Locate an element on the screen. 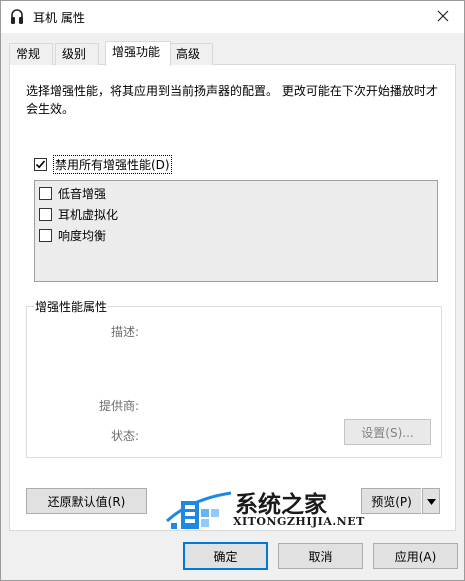 This screenshot has height=581, width=465. title-bar: 耳机 属性 is located at coordinates (232, 17).